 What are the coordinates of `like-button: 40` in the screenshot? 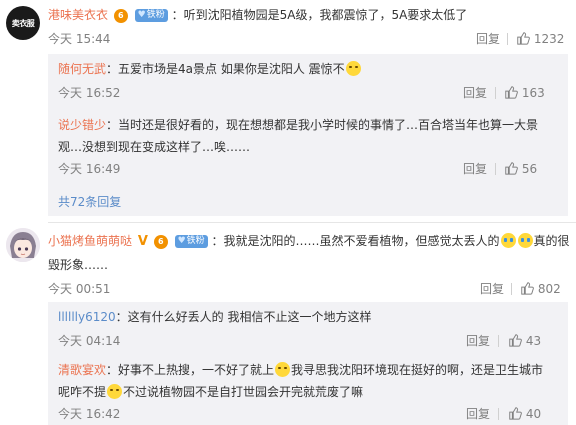 It's located at (524, 414).